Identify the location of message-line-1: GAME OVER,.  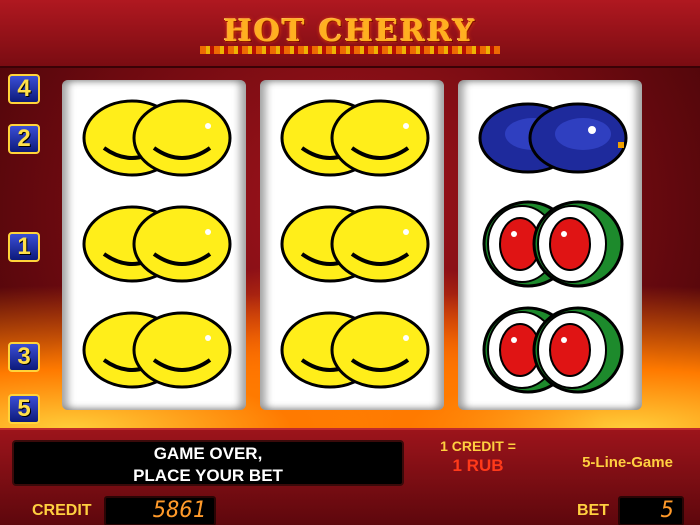
(208, 453).